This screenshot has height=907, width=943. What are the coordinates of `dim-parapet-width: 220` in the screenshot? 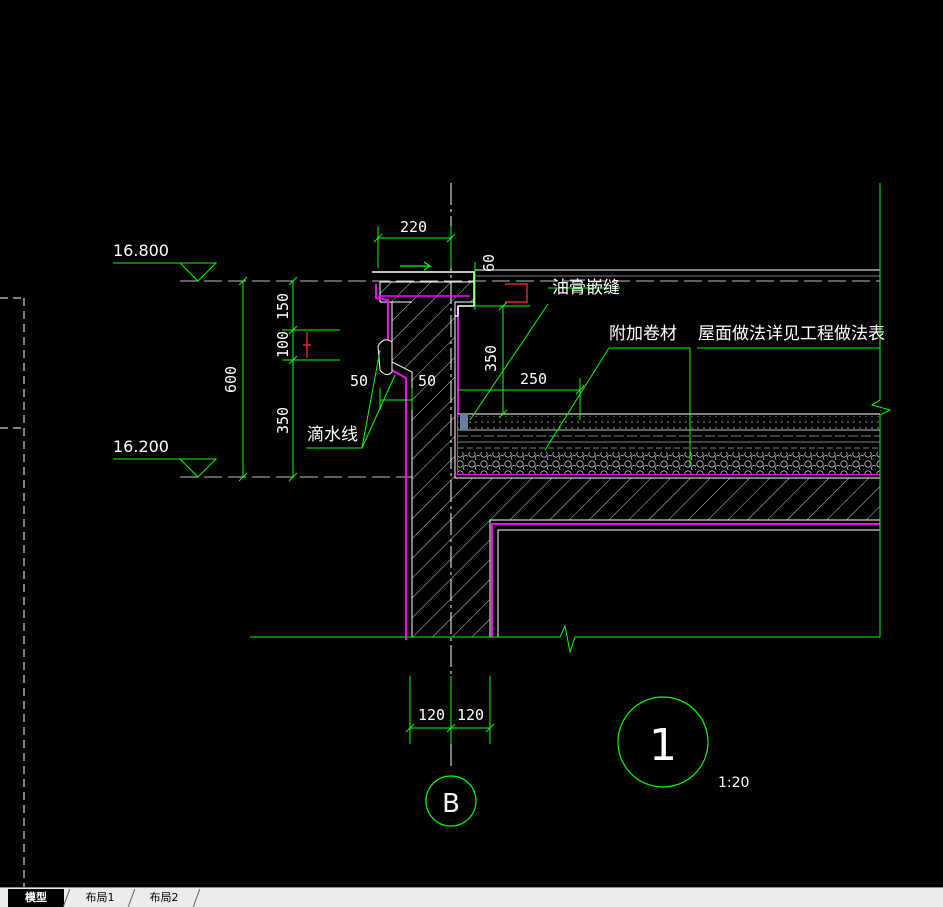 It's located at (413, 227).